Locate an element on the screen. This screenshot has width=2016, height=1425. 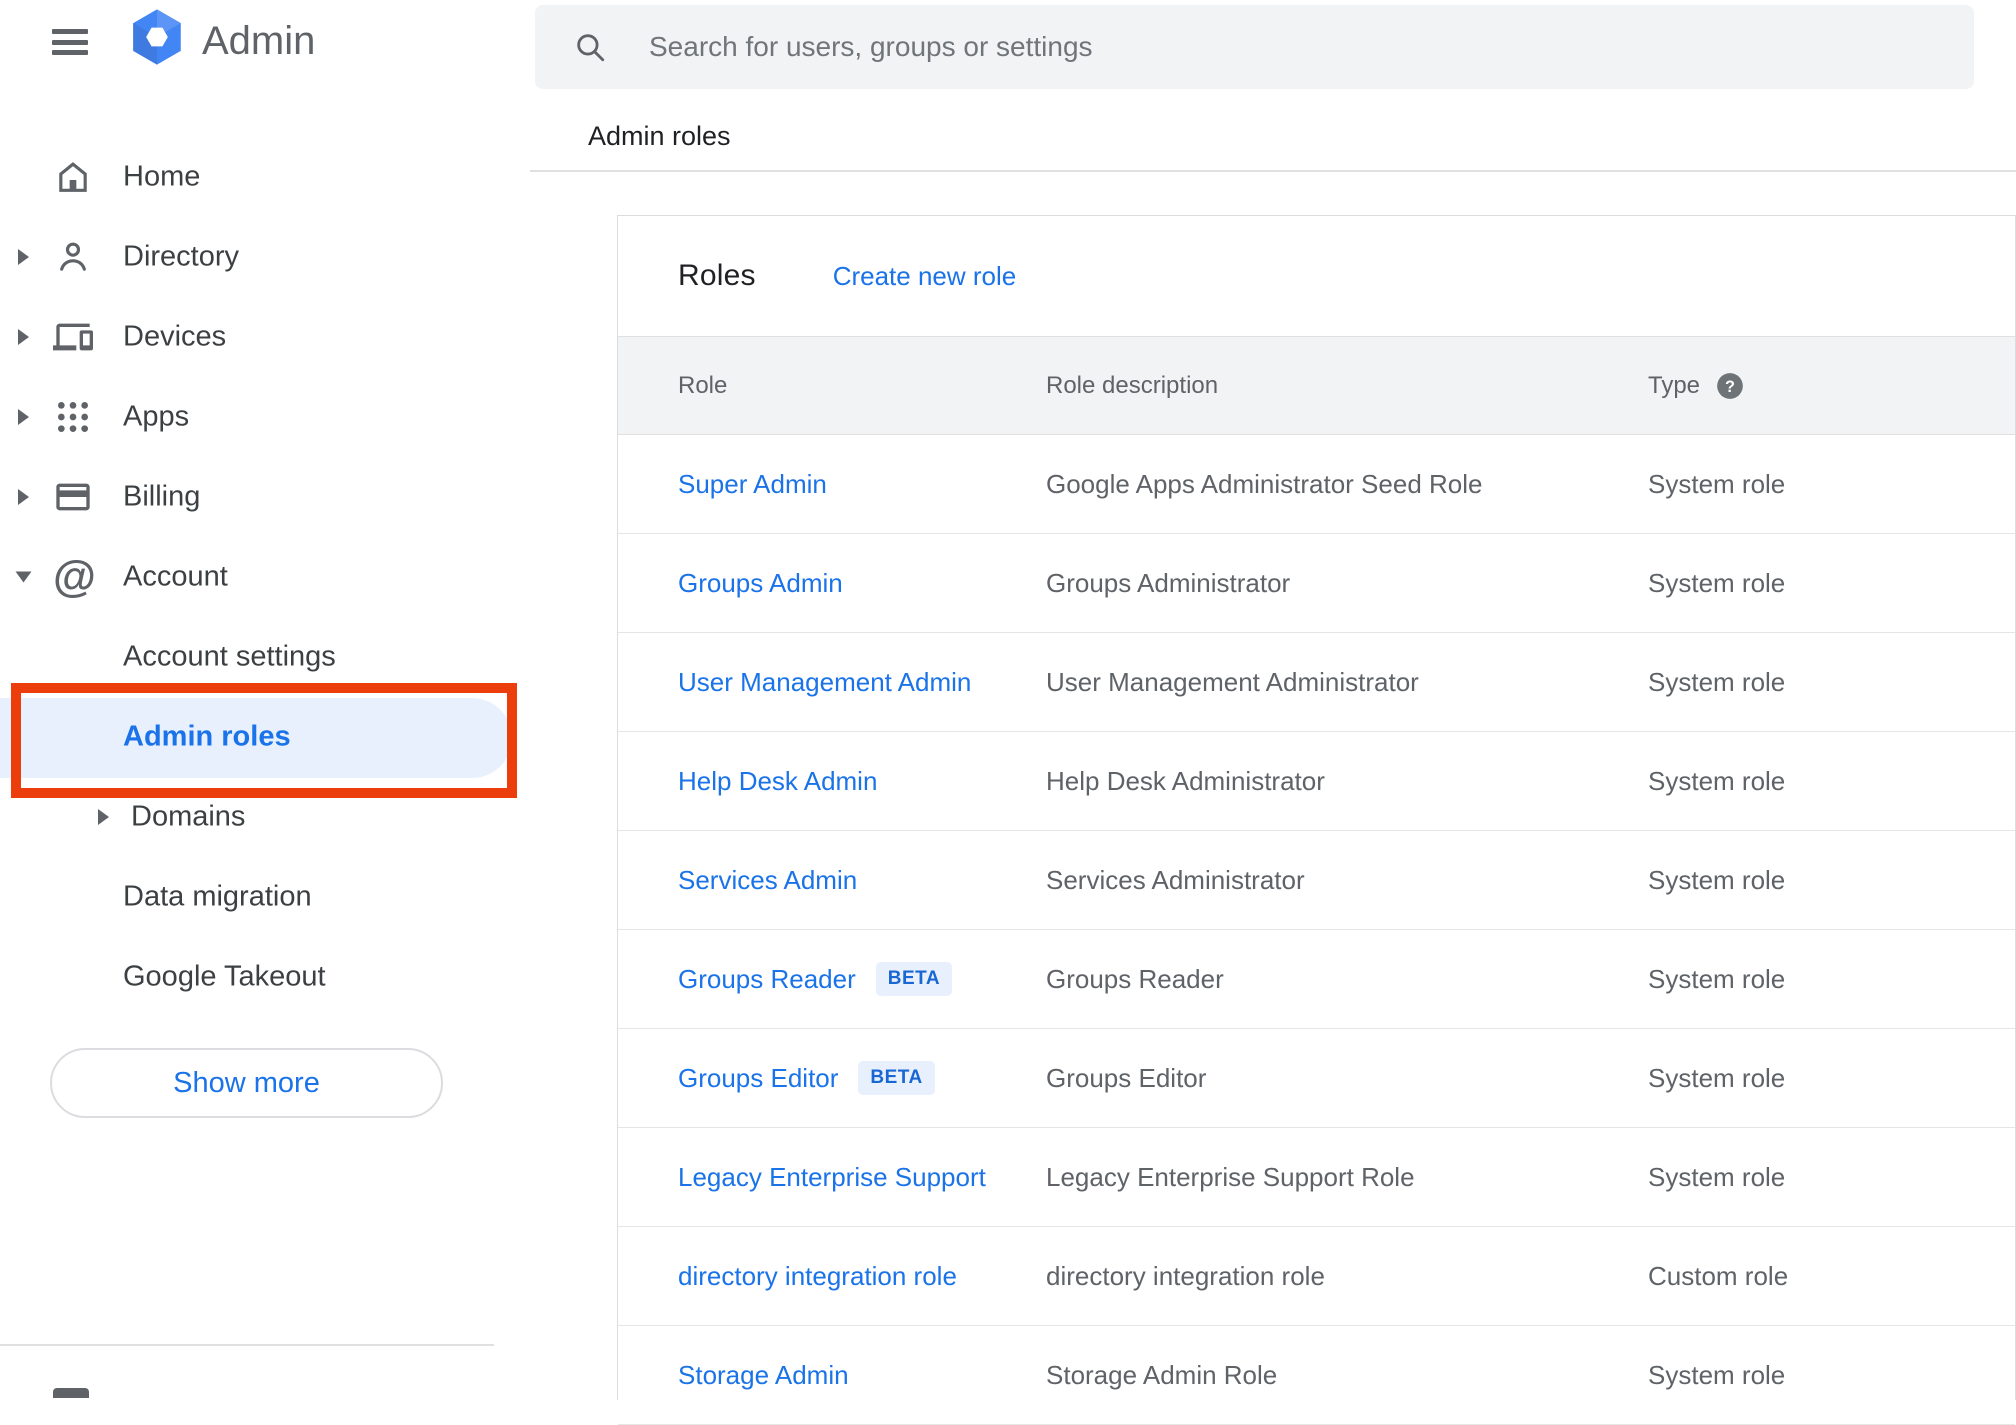
role-description: Legacy Enterprise Support Role is located at coordinates (1230, 1176).